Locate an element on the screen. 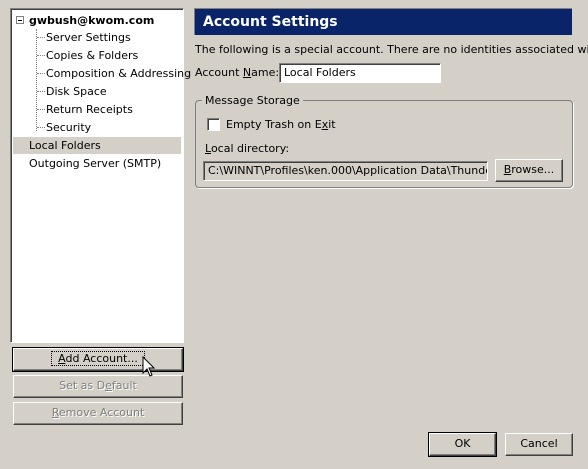  tree-item-label: Disk Space is located at coordinates (76, 91).